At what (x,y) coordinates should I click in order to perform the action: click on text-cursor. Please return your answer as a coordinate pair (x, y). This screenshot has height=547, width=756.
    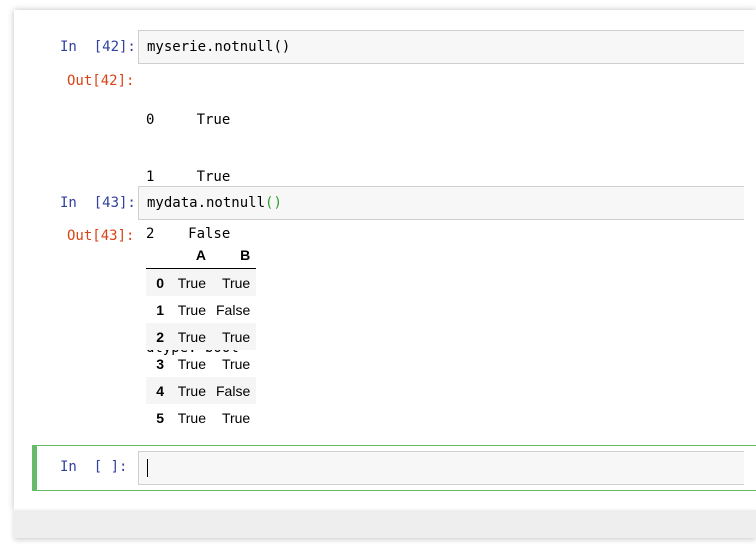
    Looking at the image, I should click on (147, 468).